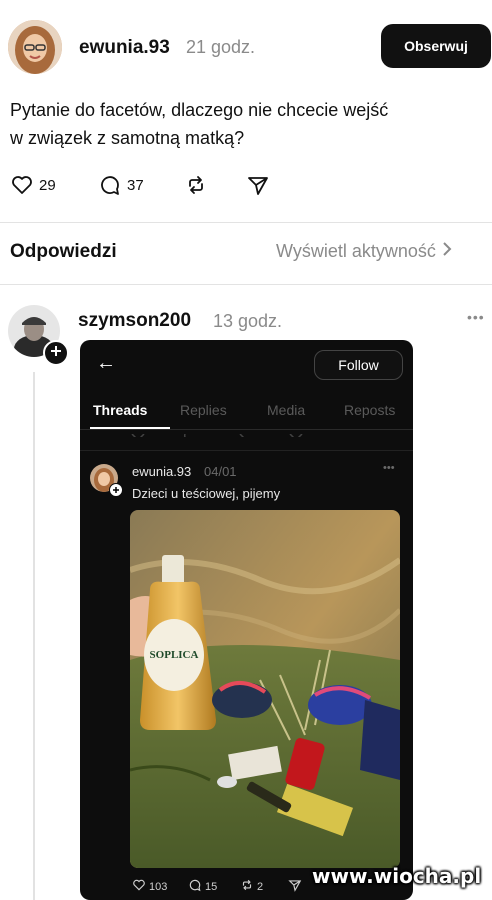  Describe the element at coordinates (358, 365) in the screenshot. I see `embedded-follow-button: Follow` at that location.